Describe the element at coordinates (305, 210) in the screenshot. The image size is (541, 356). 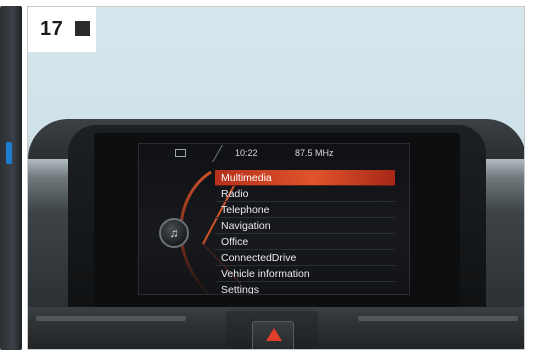
I see `menu-item-telephone: Telephone` at that location.